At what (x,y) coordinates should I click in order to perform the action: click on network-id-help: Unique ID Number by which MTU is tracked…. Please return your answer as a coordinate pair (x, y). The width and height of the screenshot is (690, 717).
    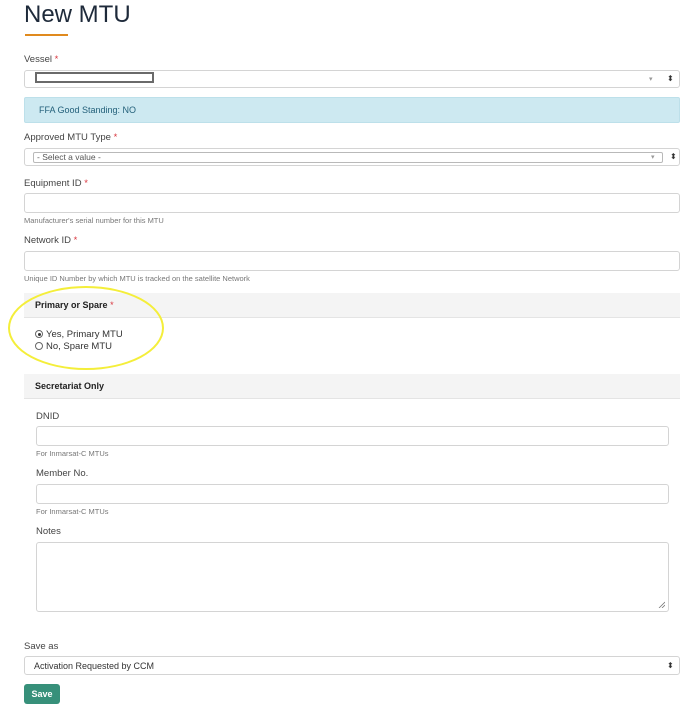
    Looking at the image, I should click on (137, 278).